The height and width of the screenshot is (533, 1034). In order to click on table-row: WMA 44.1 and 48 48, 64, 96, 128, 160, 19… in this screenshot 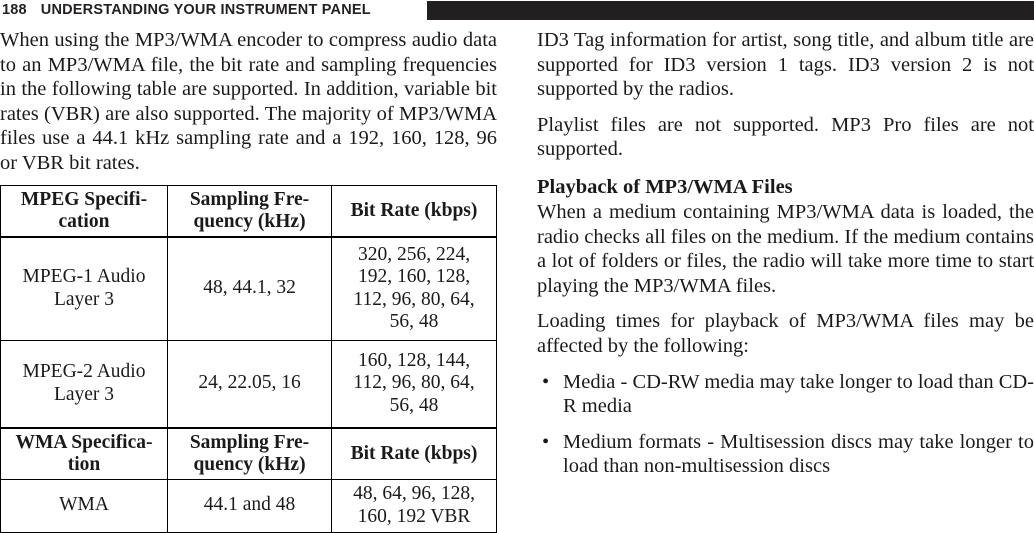, I will do `click(248, 505)`.